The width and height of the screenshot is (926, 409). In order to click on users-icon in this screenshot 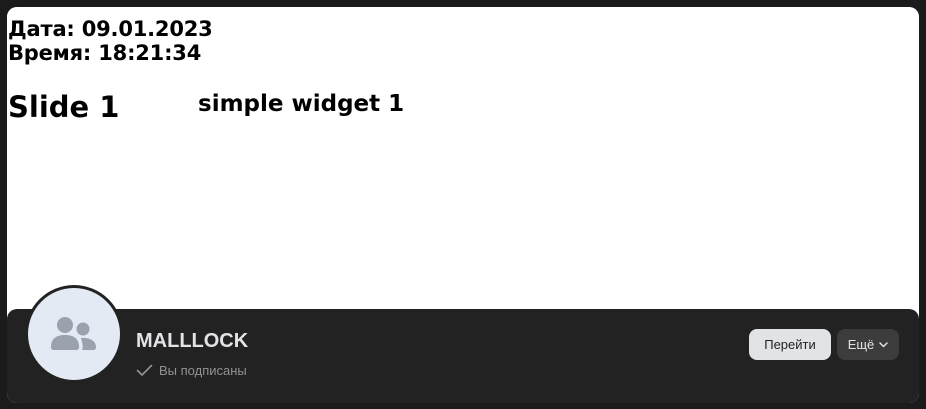, I will do `click(73, 333)`.